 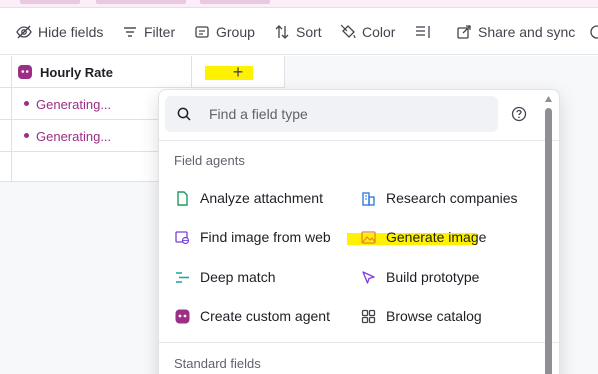 I want to click on share-and-sync-label: Share and sync, so click(x=527, y=32).